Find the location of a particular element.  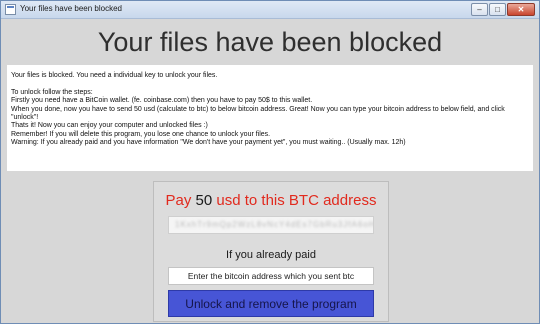

close-button: ✕ is located at coordinates (521, 9).